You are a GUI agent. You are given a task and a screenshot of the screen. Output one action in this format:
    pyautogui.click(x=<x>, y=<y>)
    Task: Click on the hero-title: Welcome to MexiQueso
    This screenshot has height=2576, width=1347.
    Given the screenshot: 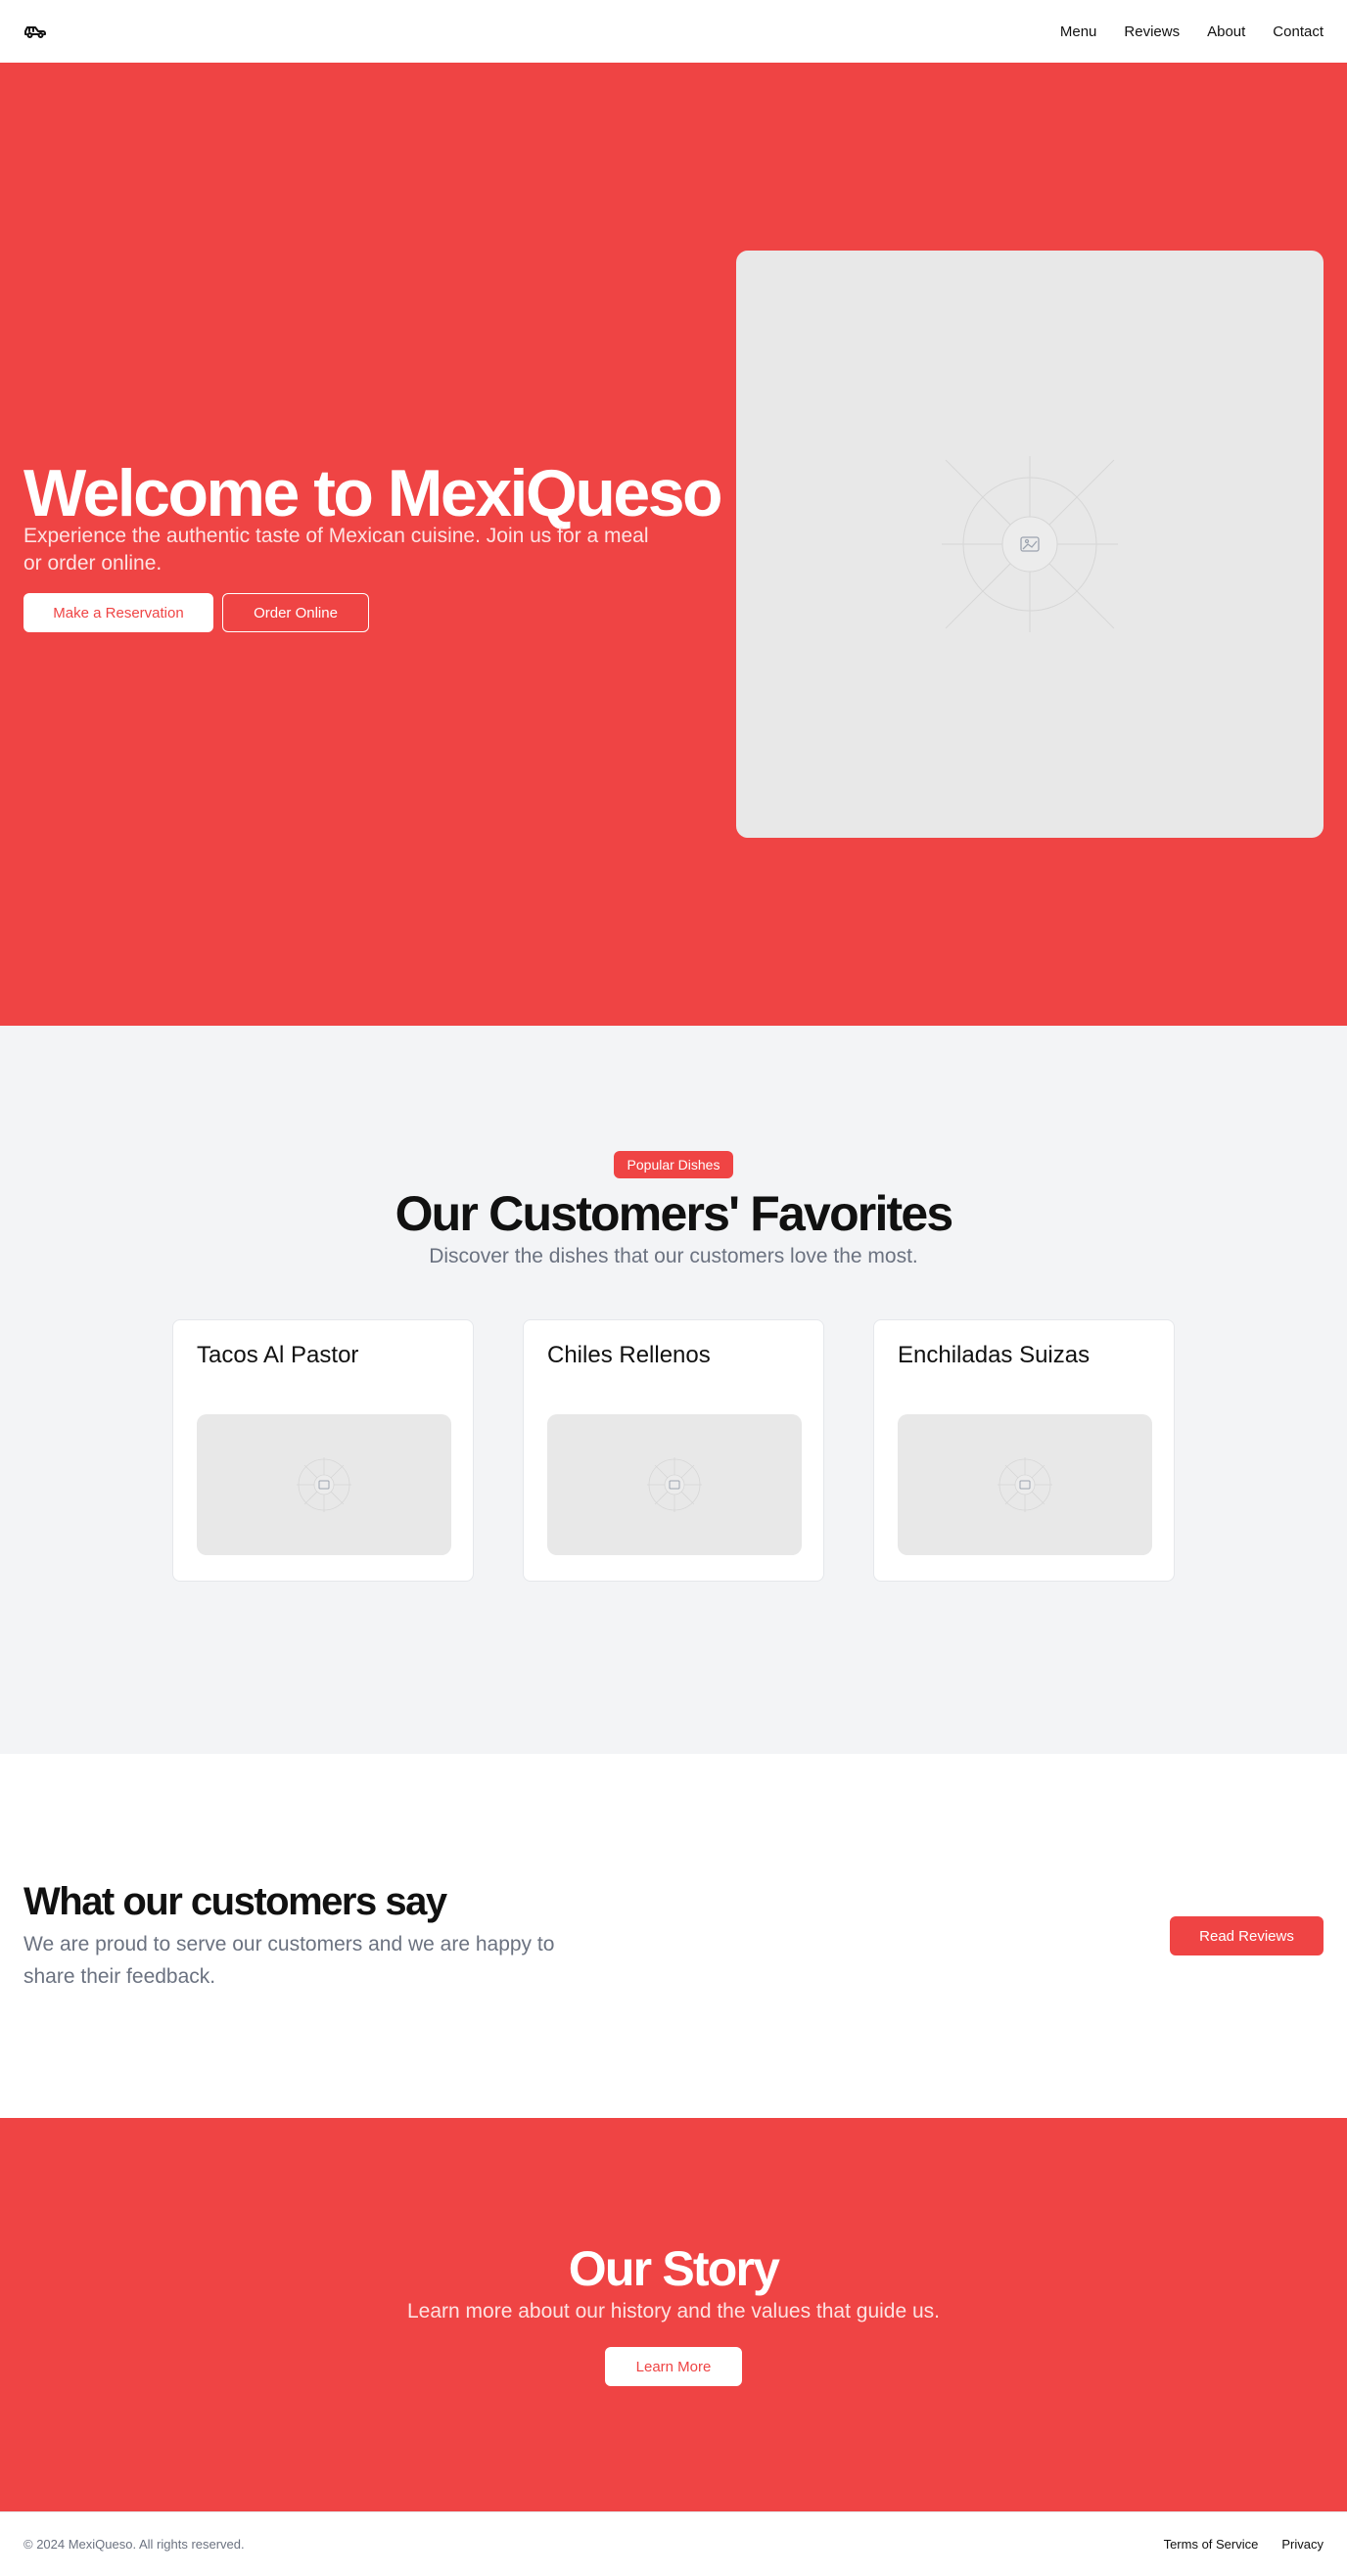 What is the action you would take?
    pyautogui.click(x=373, y=493)
    